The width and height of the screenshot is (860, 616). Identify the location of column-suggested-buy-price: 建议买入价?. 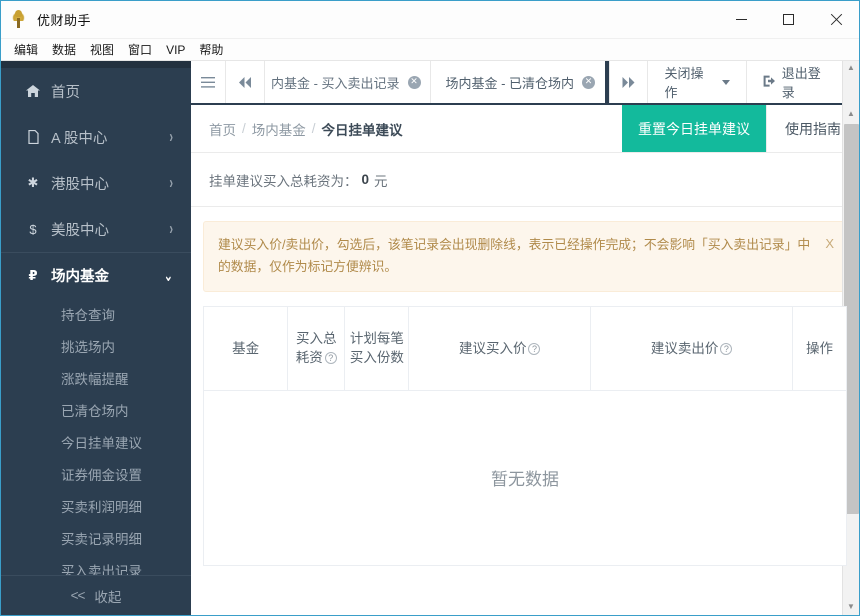
(500, 348).